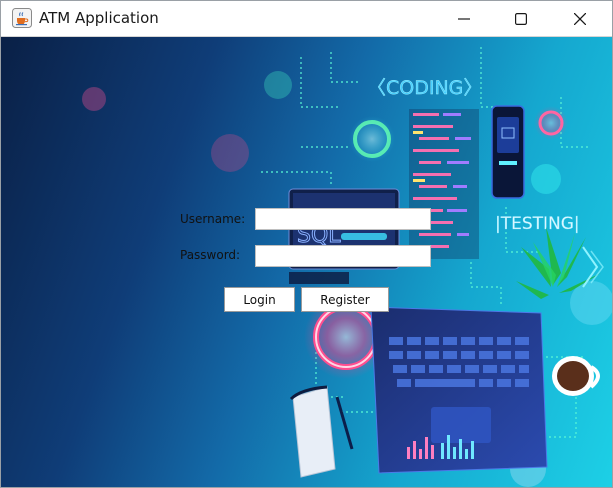 The height and width of the screenshot is (488, 613). I want to click on password-label: Password:, so click(210, 255).